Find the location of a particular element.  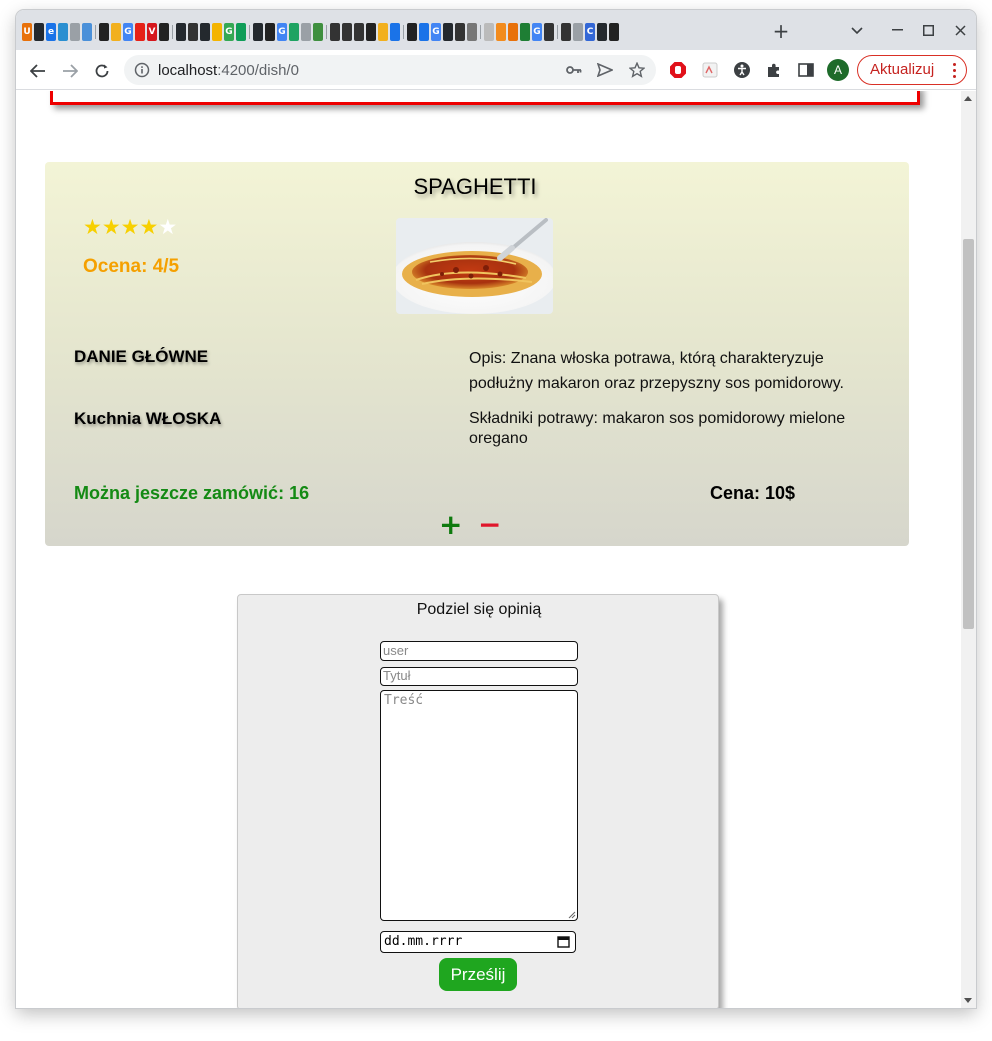

resize-grip-icon is located at coordinates (572, 915).